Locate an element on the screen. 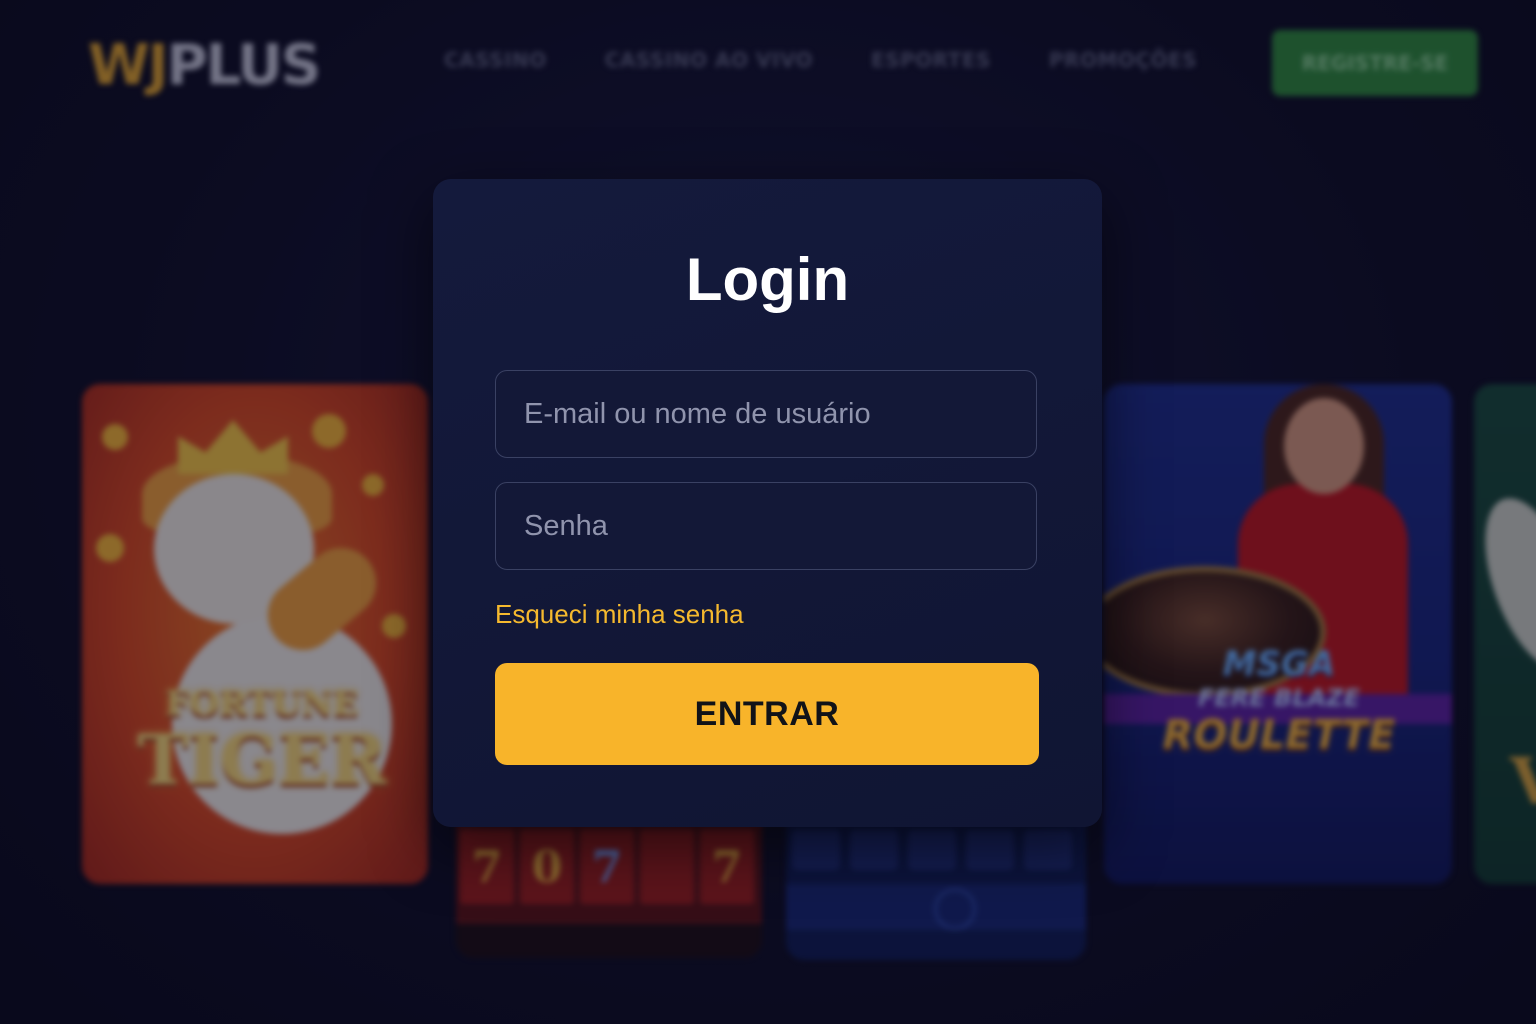 This screenshot has height=1024, width=1536. password-field is located at coordinates (766, 526).